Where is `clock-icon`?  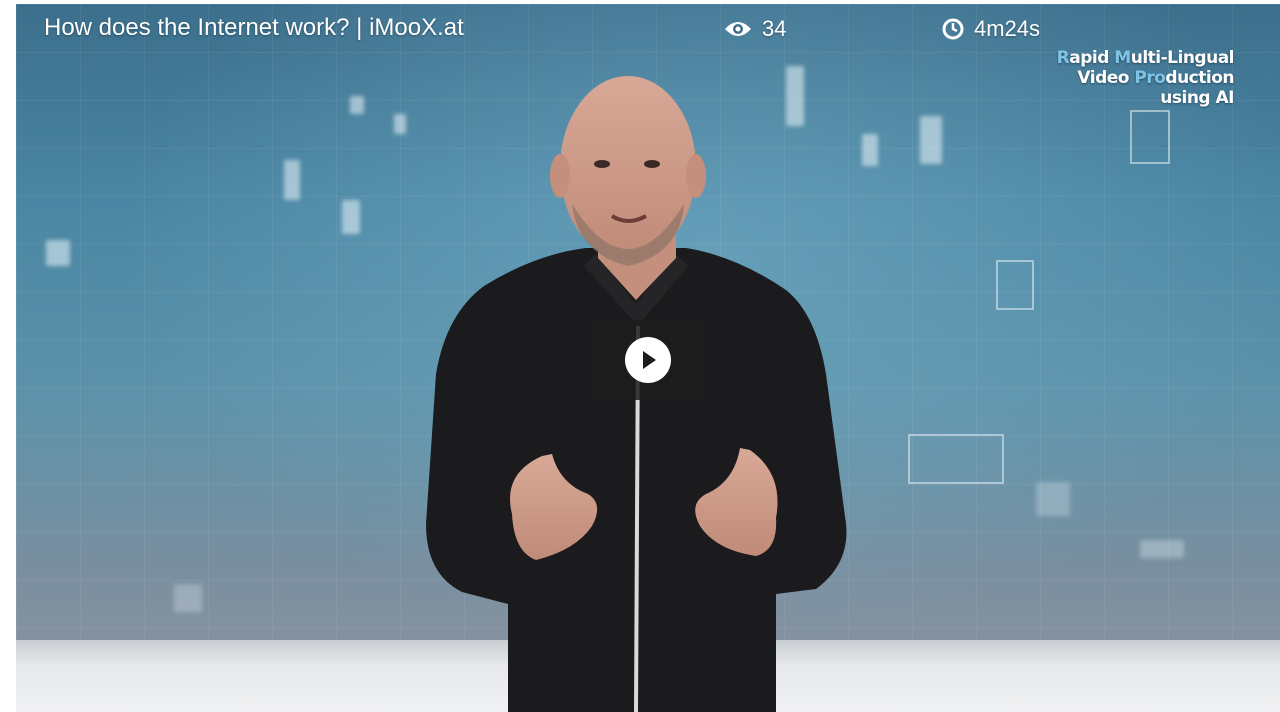 clock-icon is located at coordinates (953, 29).